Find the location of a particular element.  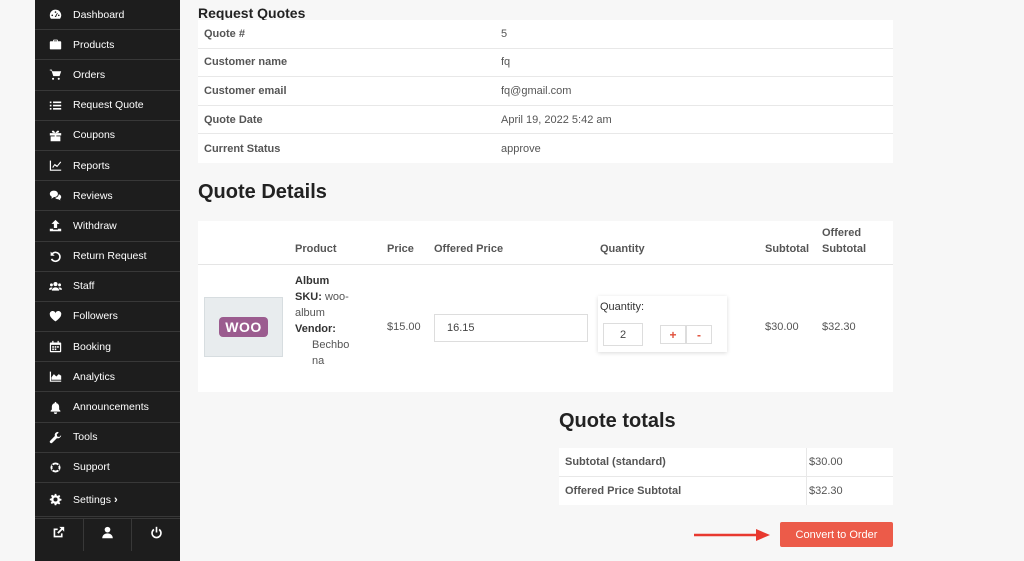

sidebar-item-label: Reviews is located at coordinates (93, 195).